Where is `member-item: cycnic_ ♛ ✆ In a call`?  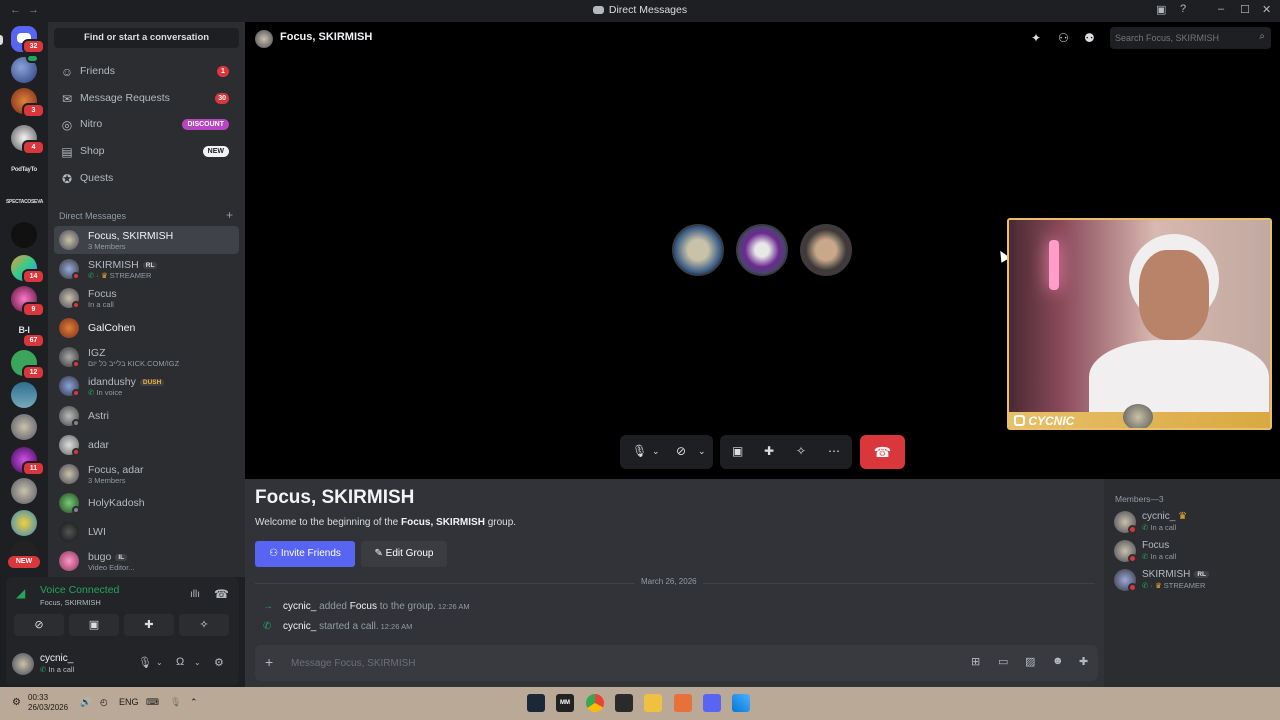
member-item: cycnic_ ♛ ✆ In a call is located at coordinates (1192, 522).